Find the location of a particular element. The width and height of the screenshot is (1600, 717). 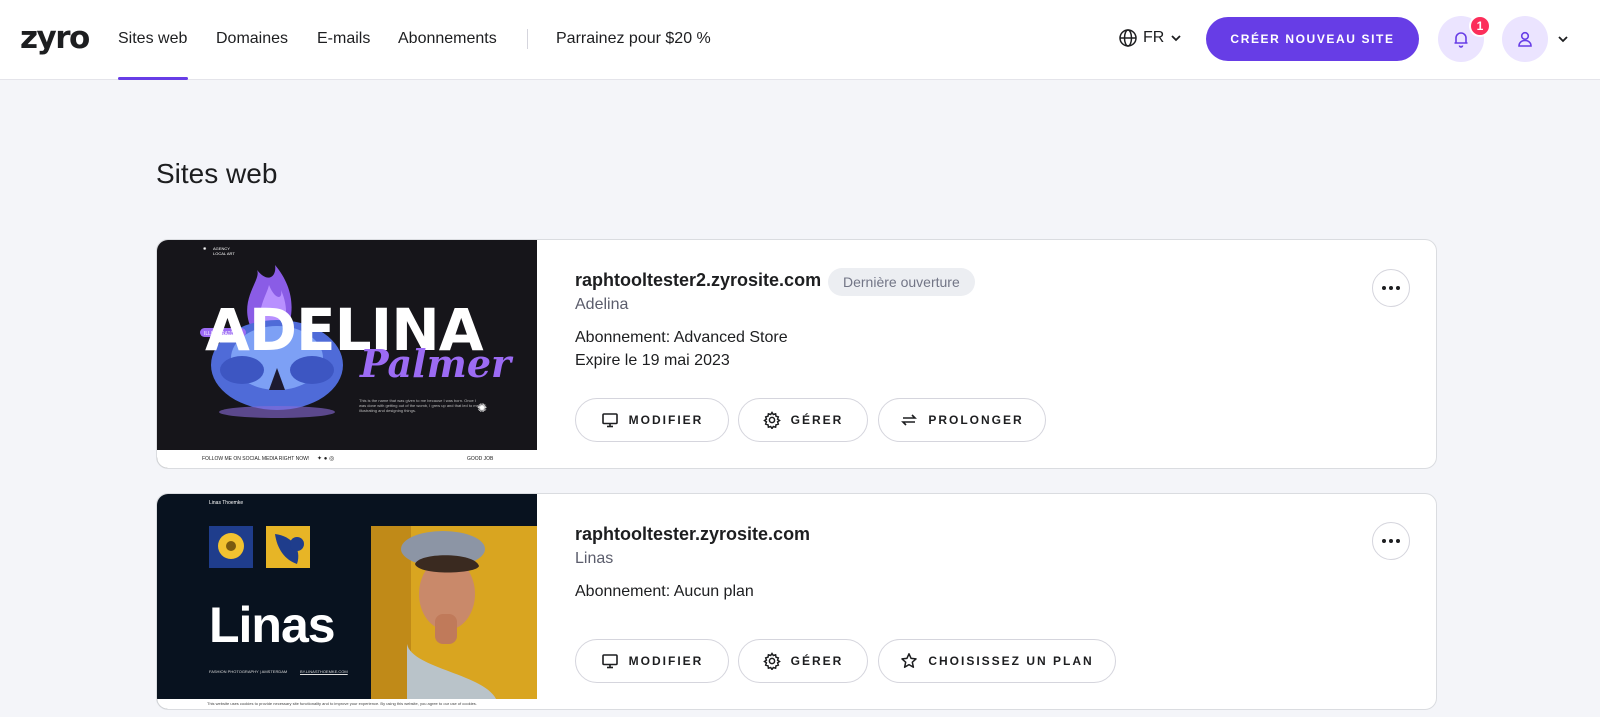

nav-abonnements: Abonnements is located at coordinates (447, 39).